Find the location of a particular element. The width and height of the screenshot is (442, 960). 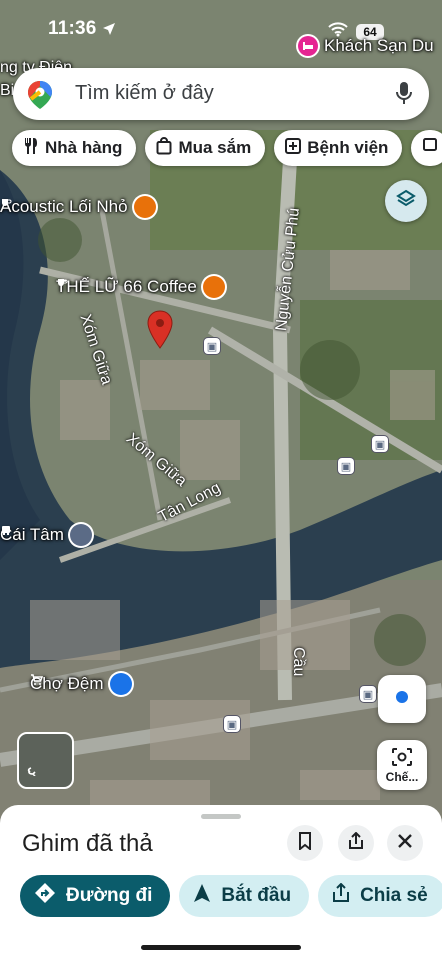

maps-pin-logo-icon is located at coordinates (40, 97).